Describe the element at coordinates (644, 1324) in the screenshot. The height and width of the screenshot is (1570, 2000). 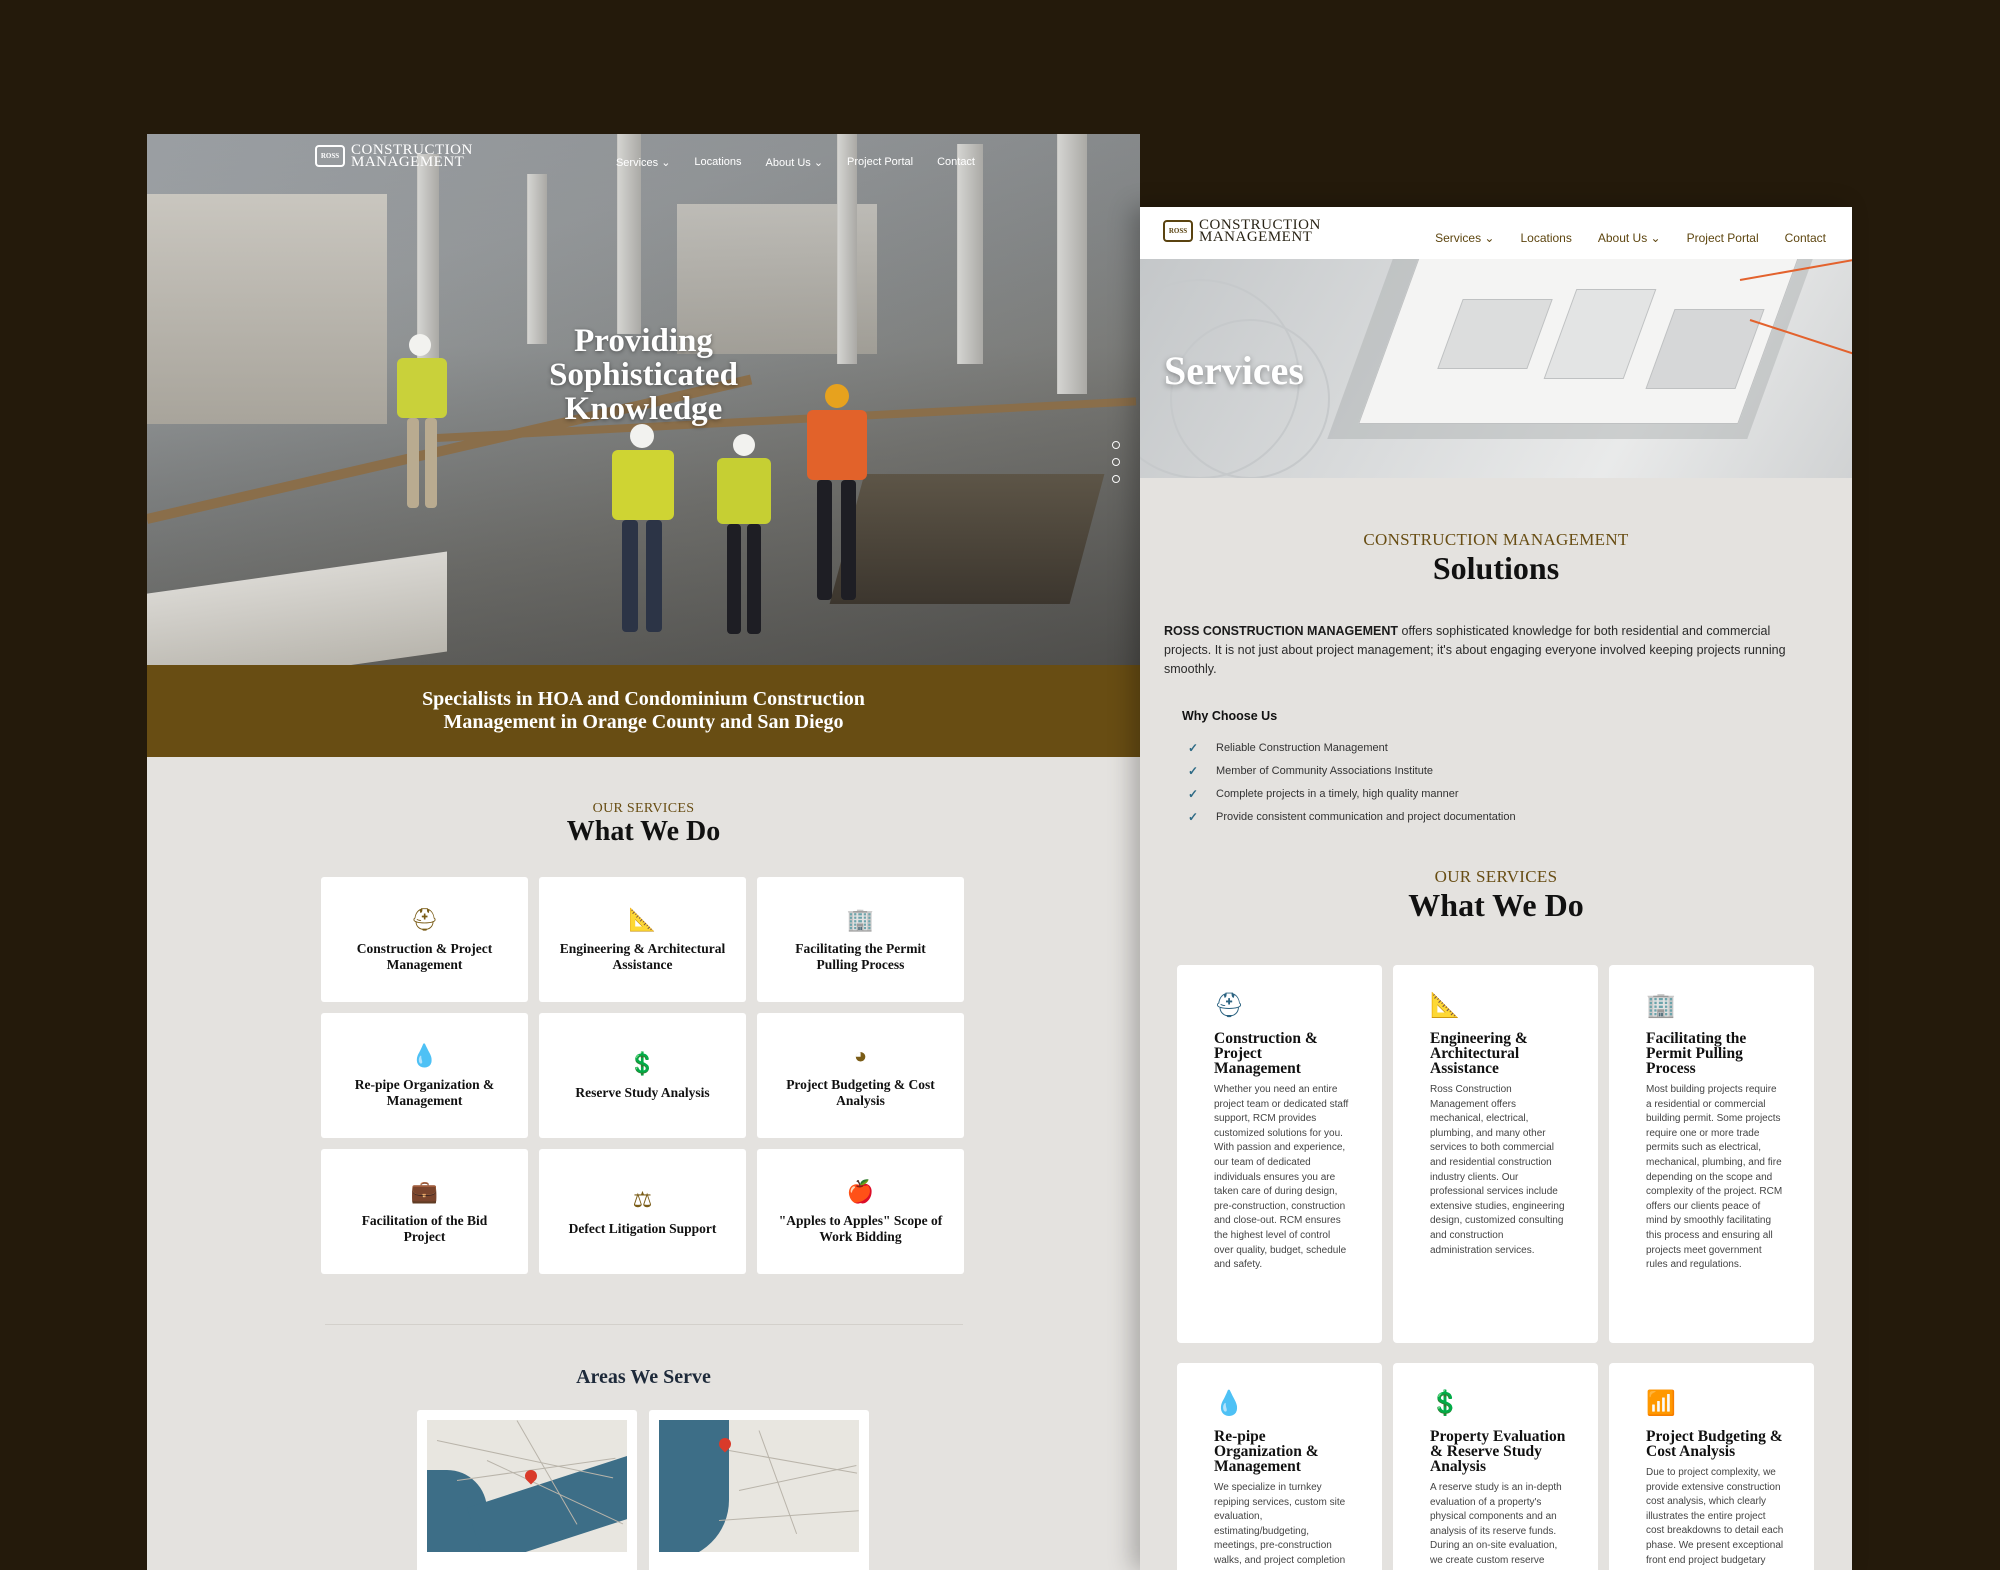
I see `section-divider` at that location.